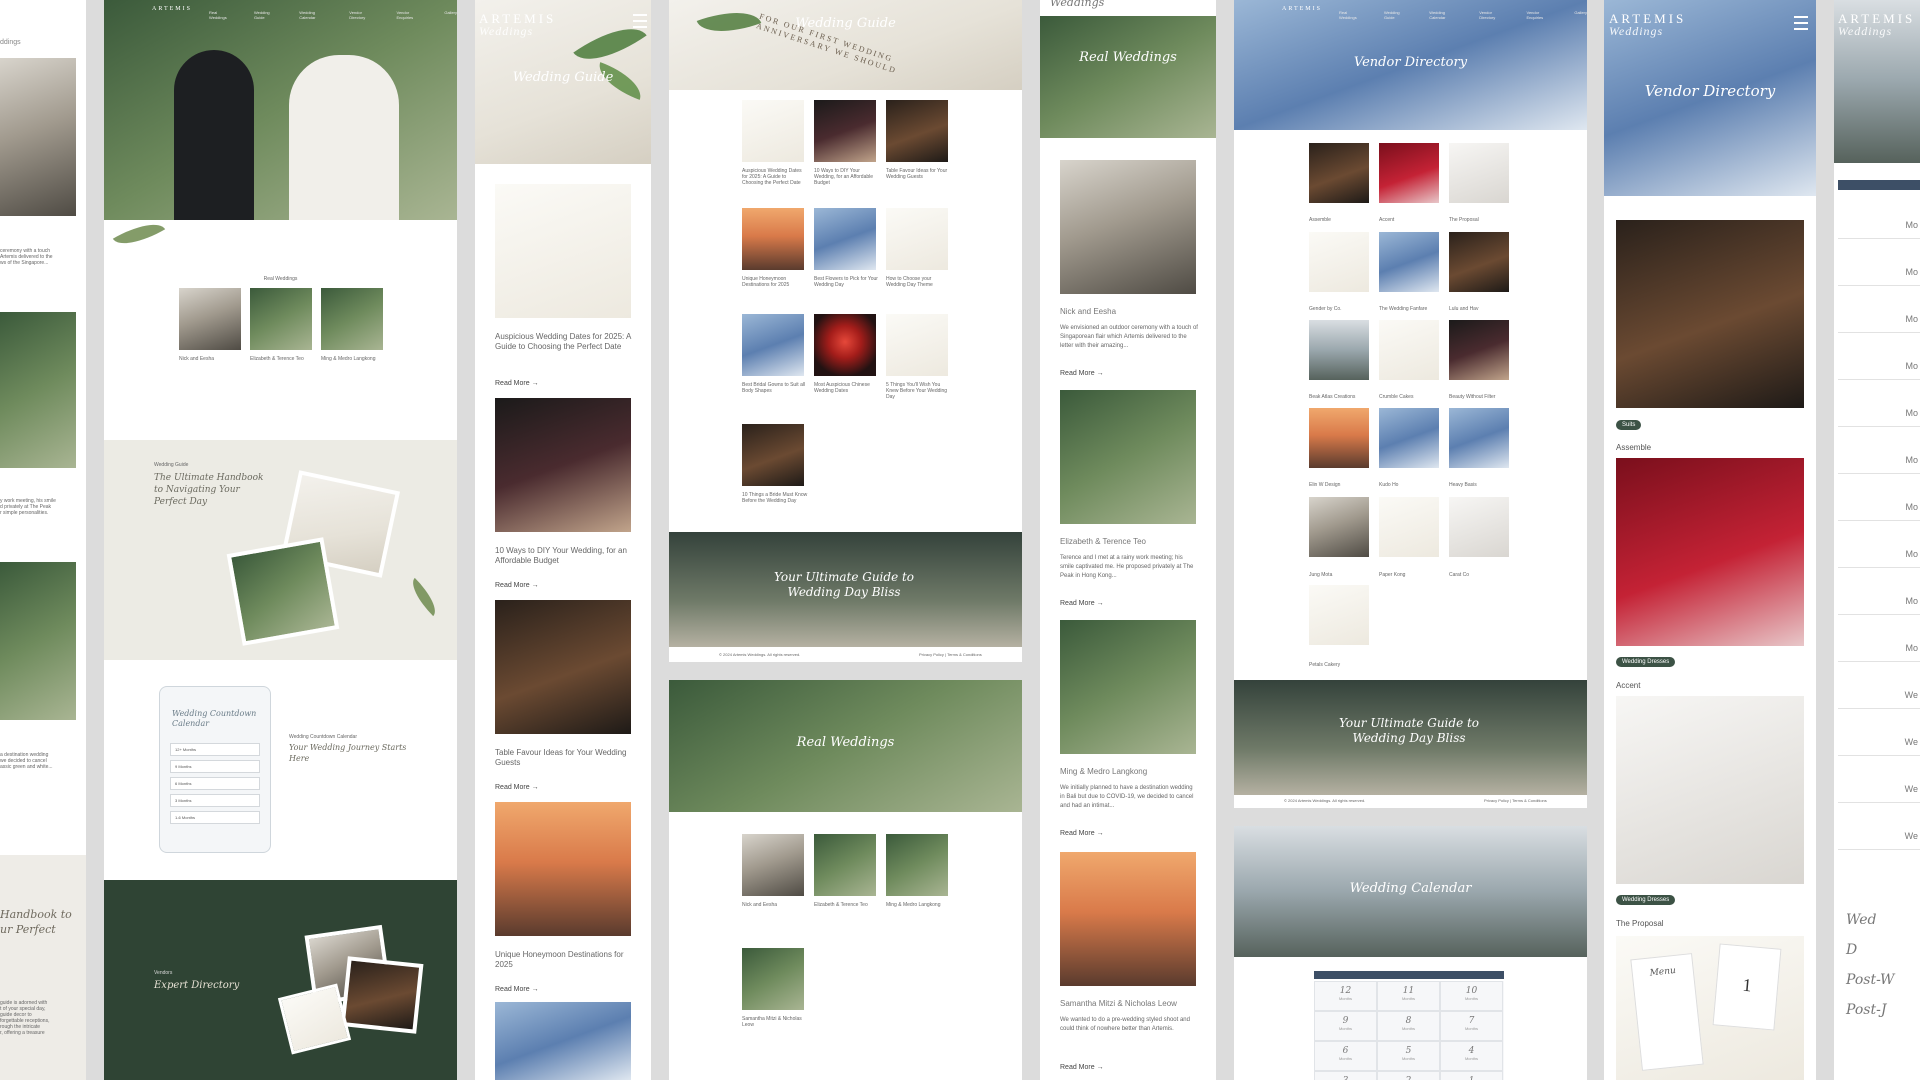 The image size is (1920, 1080). I want to click on vendor-name-1: Assemble, so click(1320, 220).